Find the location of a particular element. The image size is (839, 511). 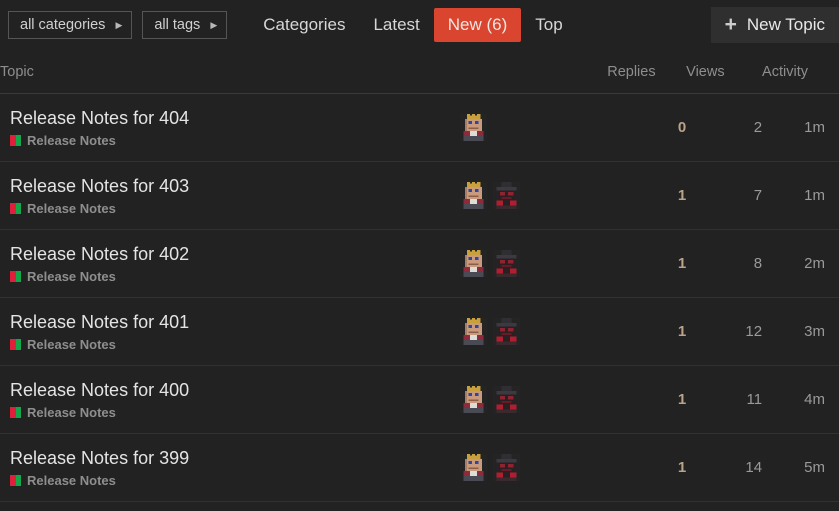

replies-value: 0 is located at coordinates (682, 127).